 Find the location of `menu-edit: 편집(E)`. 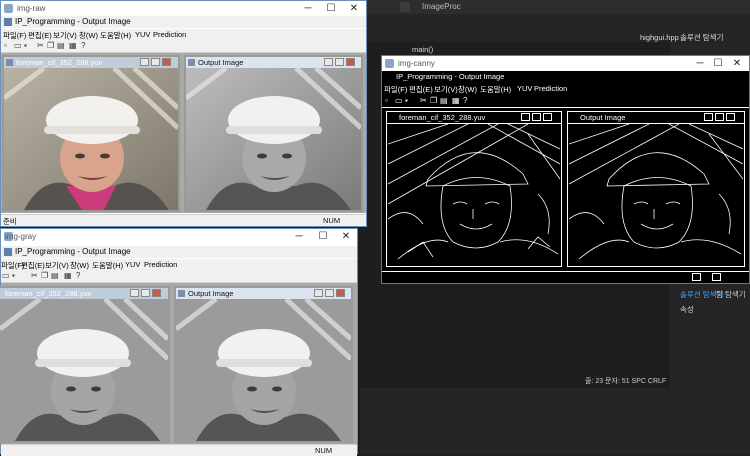

menu-edit: 편집(E) is located at coordinates (421, 89).